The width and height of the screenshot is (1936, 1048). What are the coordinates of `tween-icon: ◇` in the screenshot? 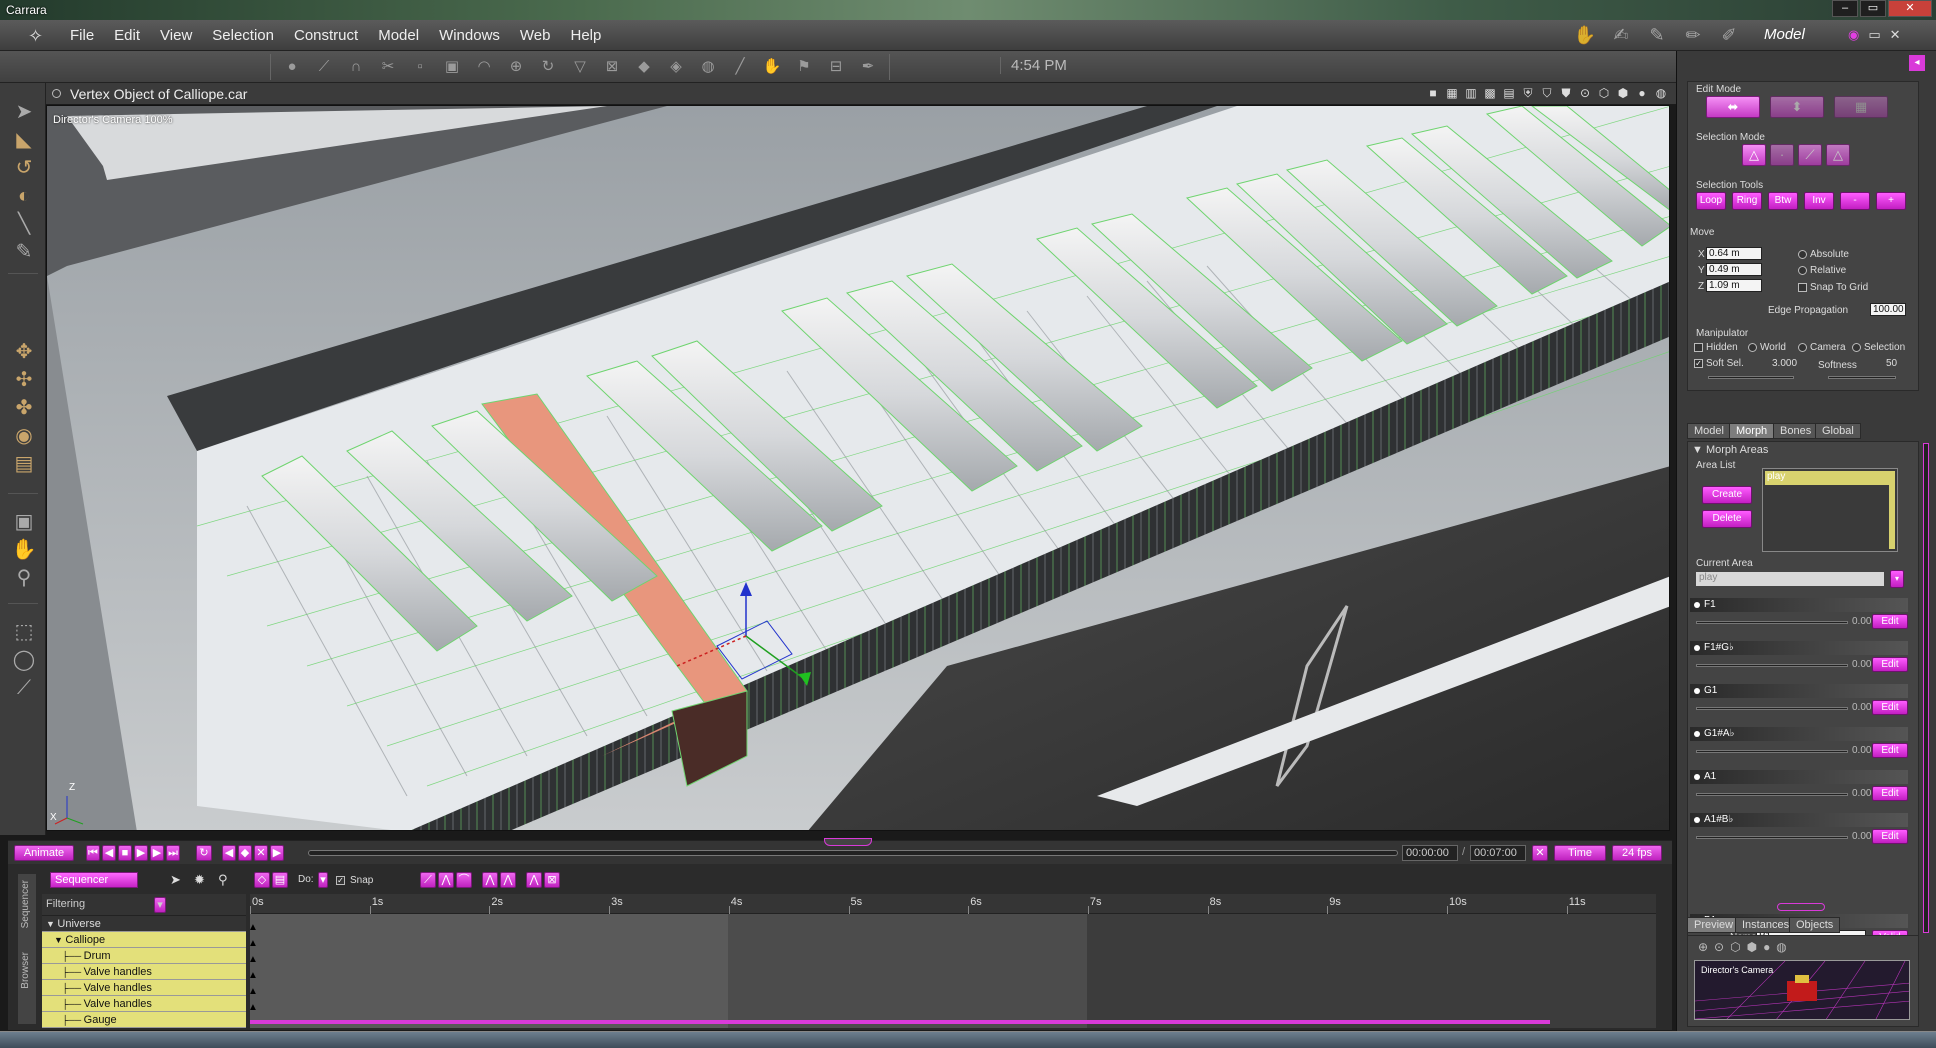 It's located at (262, 880).